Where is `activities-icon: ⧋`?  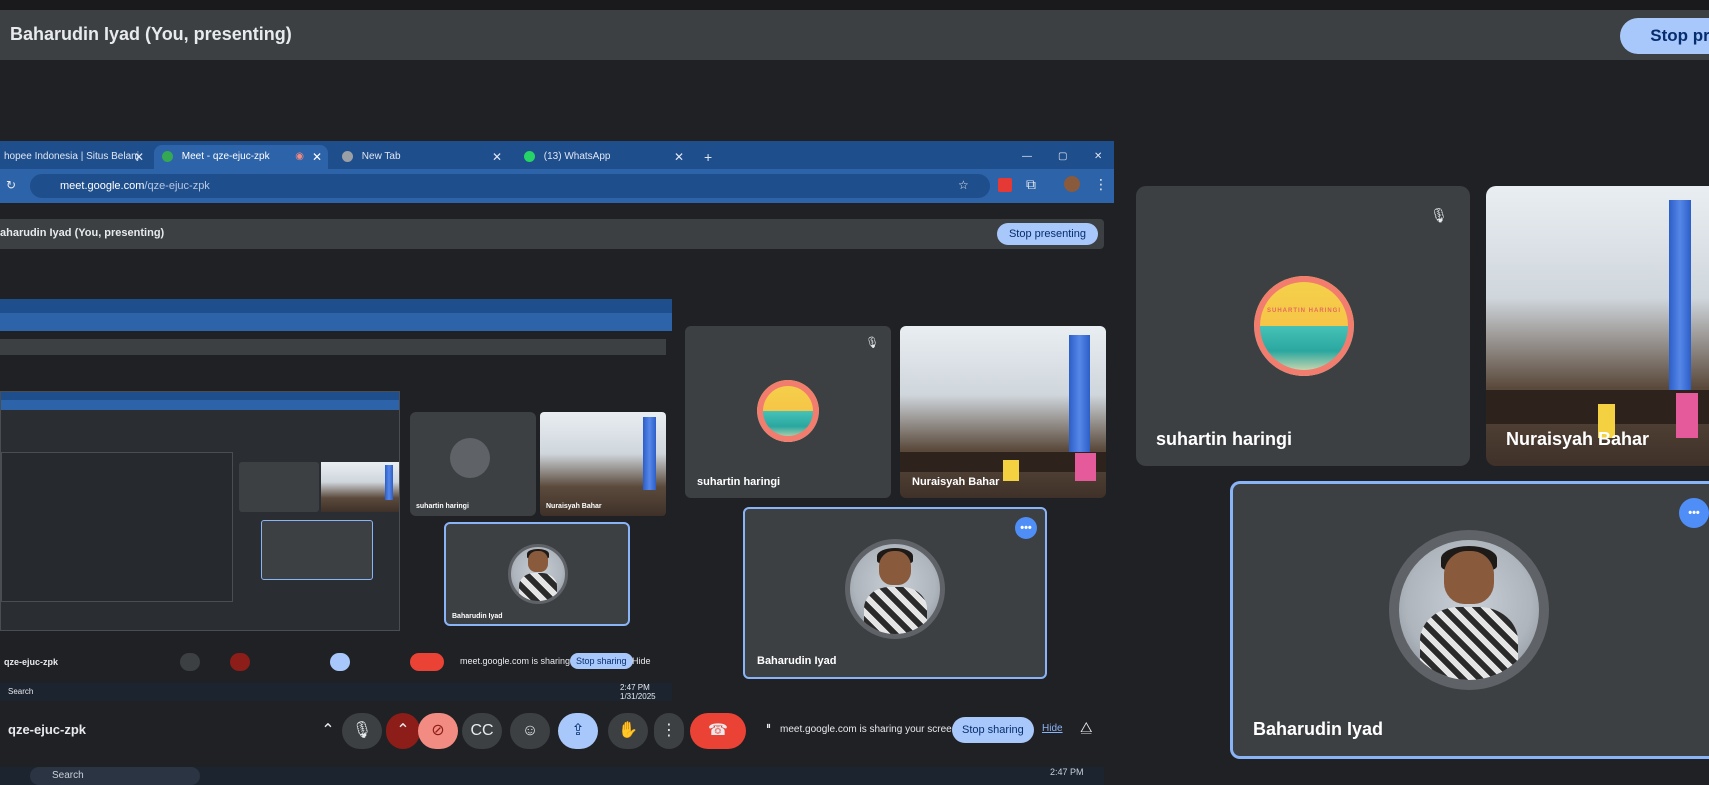 activities-icon: ⧋ is located at coordinates (1086, 727).